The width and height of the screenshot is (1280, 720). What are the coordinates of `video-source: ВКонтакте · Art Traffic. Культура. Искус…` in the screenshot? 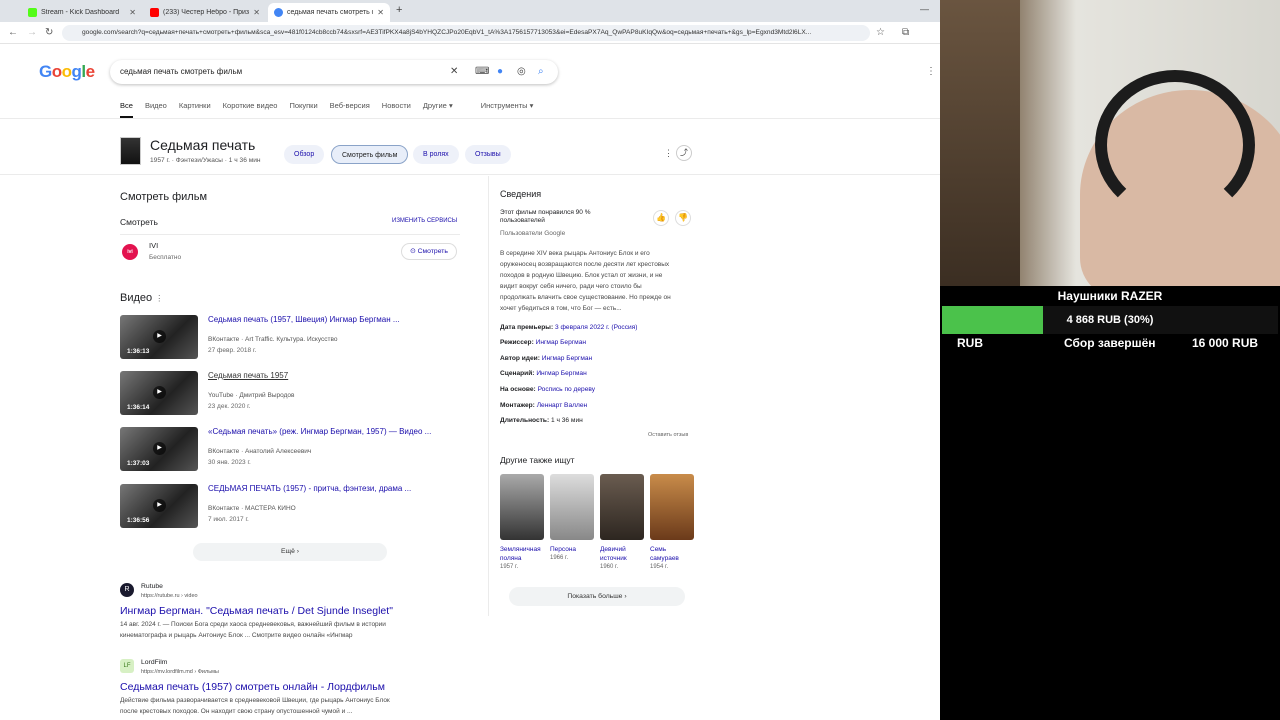 It's located at (273, 339).